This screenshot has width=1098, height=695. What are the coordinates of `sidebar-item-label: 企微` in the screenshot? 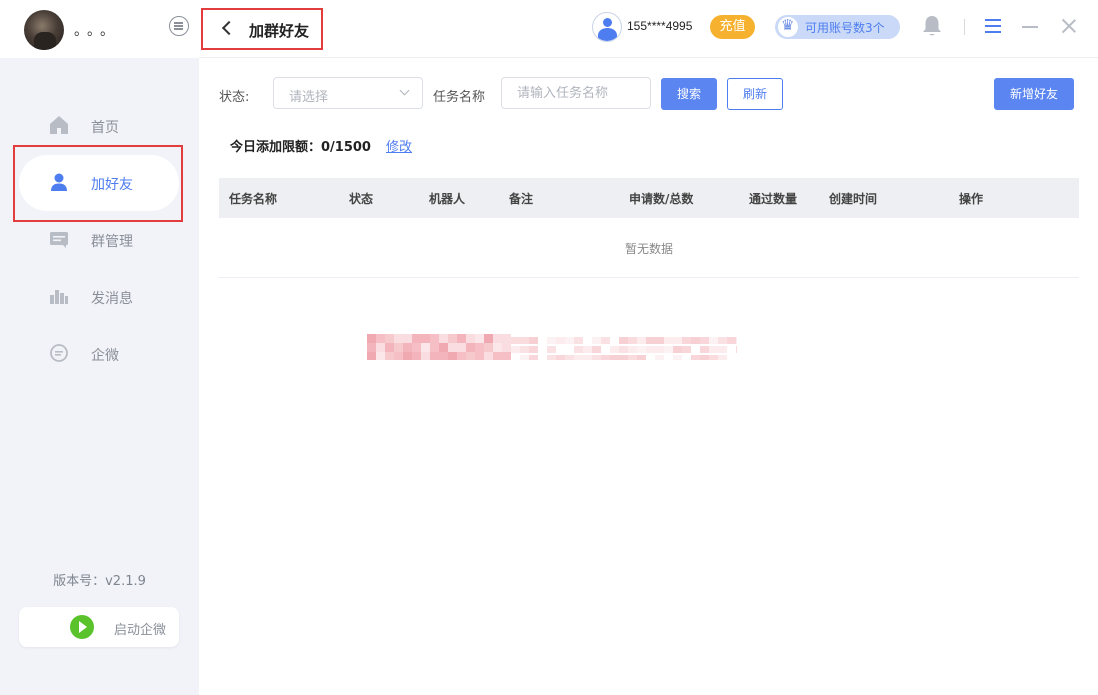 It's located at (105, 356).